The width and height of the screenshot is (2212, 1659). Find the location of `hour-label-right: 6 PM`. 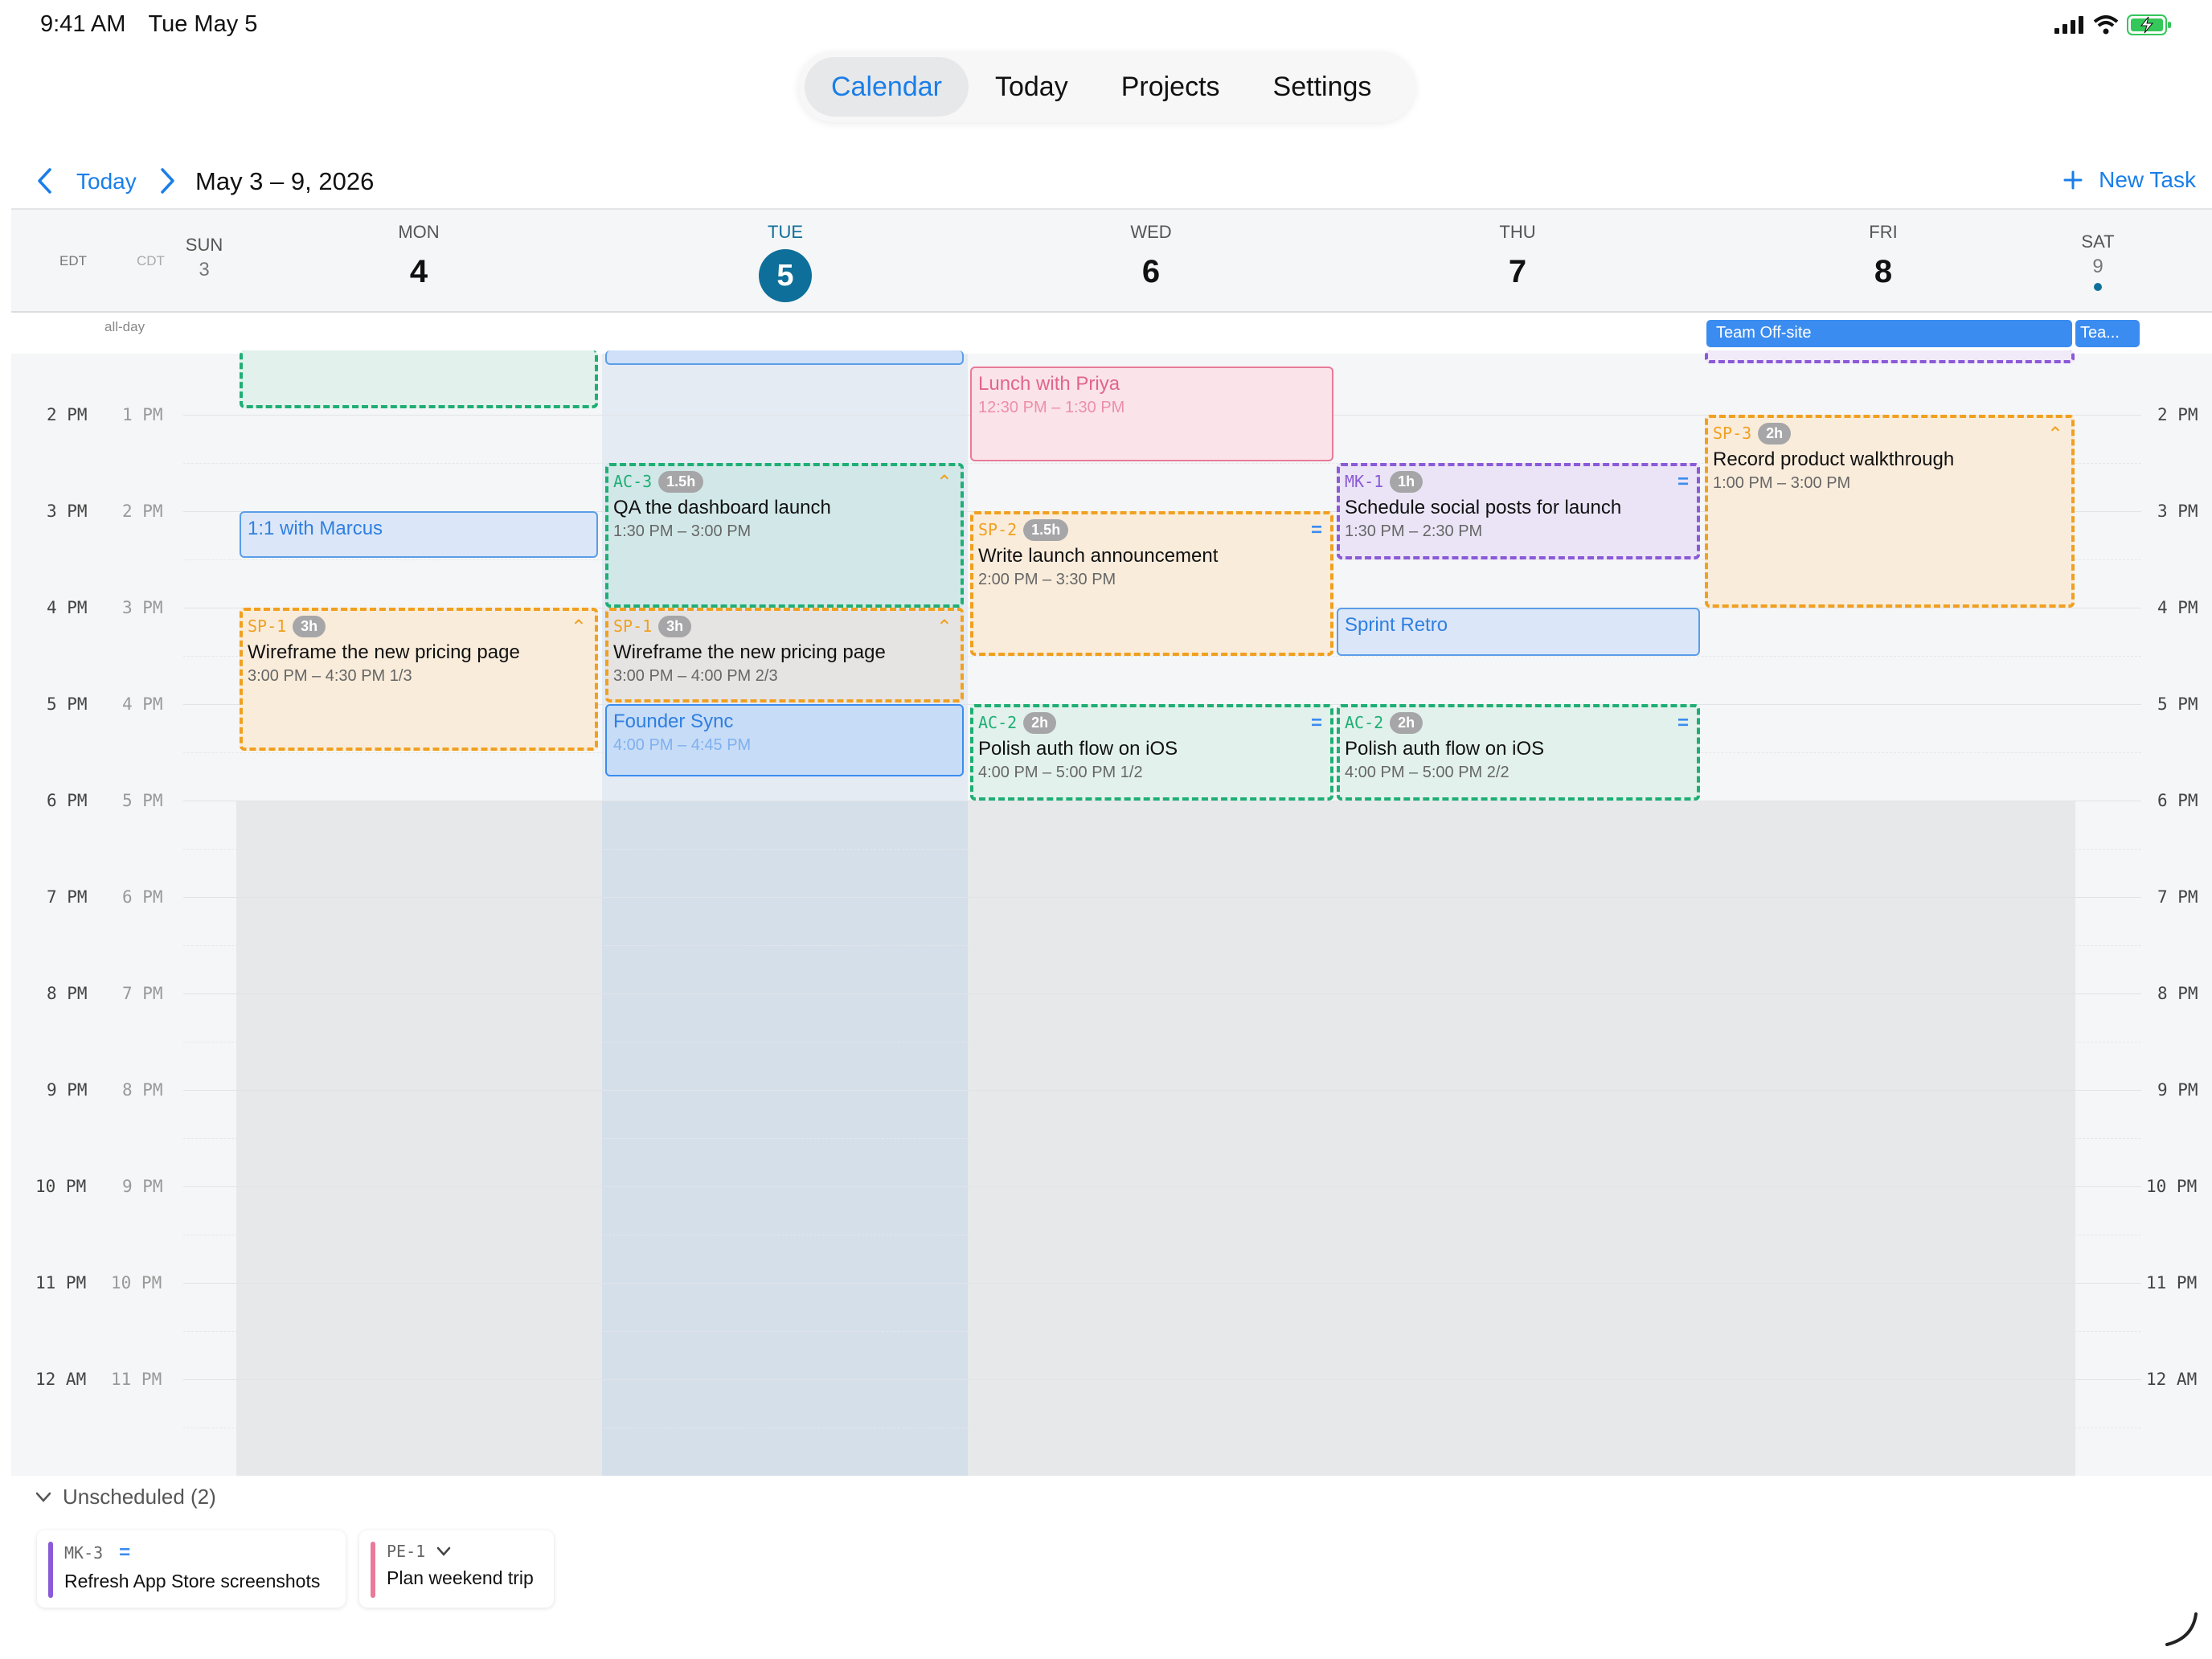

hour-label-right: 6 PM is located at coordinates (2177, 800).